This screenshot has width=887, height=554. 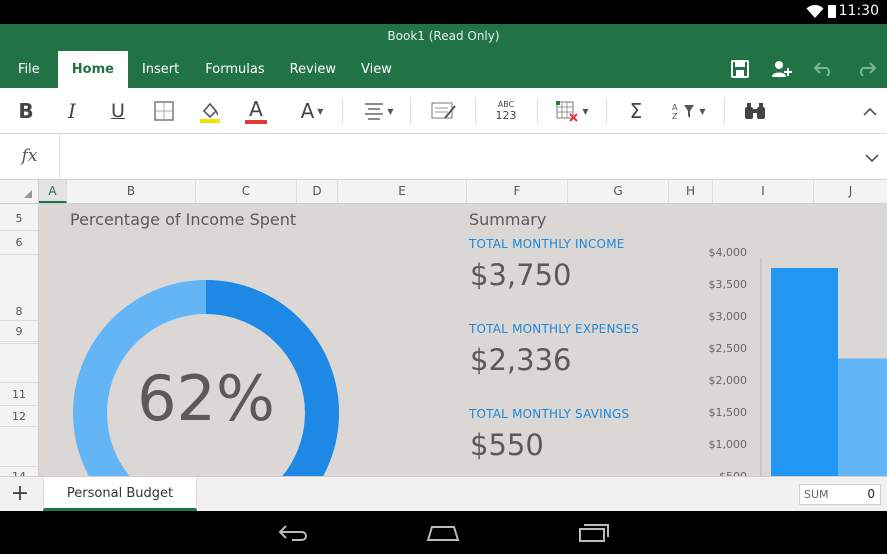 I want to click on sum-value: 0, so click(x=871, y=494).